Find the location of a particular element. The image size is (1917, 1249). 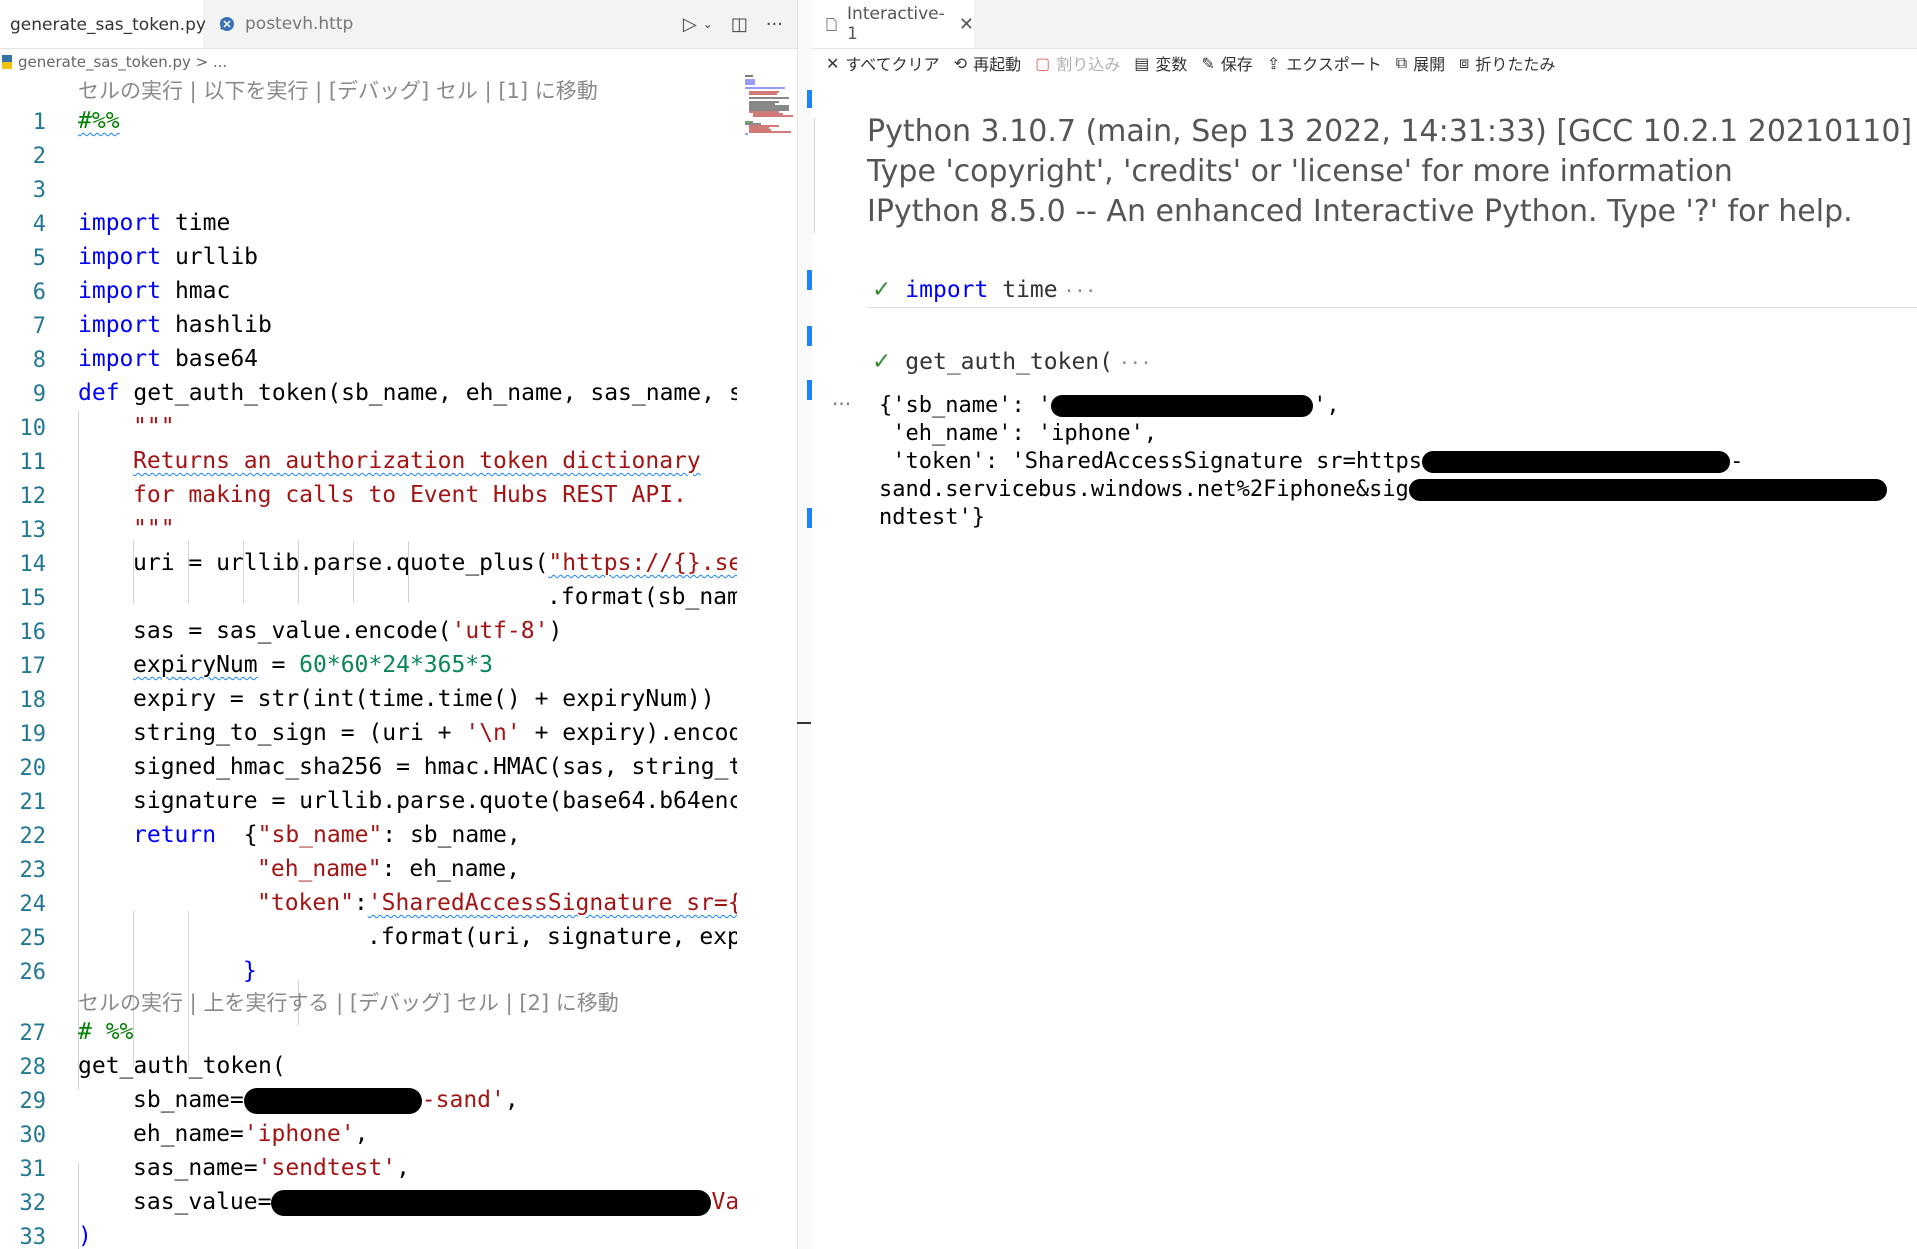

code-line: """ is located at coordinates (154, 427).